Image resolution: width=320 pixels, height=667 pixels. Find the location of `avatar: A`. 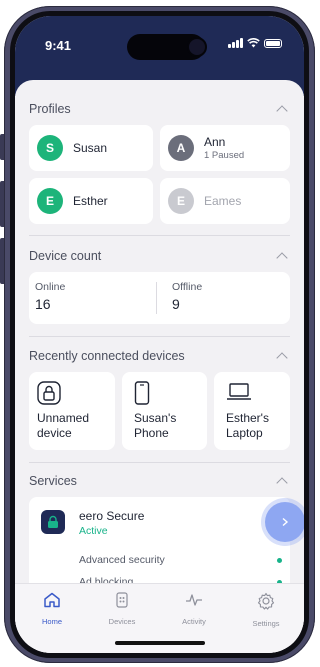

avatar: A is located at coordinates (181, 148).